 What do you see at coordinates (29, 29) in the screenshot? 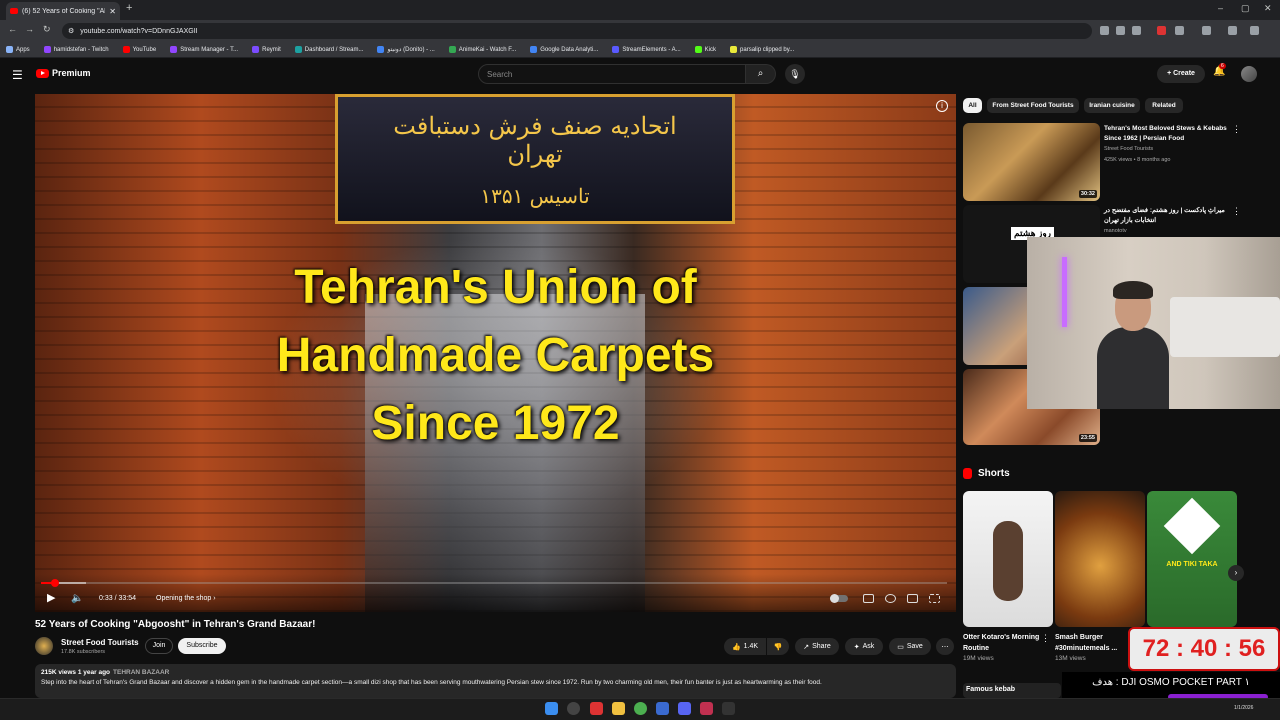
I see `forward-icon: →` at bounding box center [29, 29].